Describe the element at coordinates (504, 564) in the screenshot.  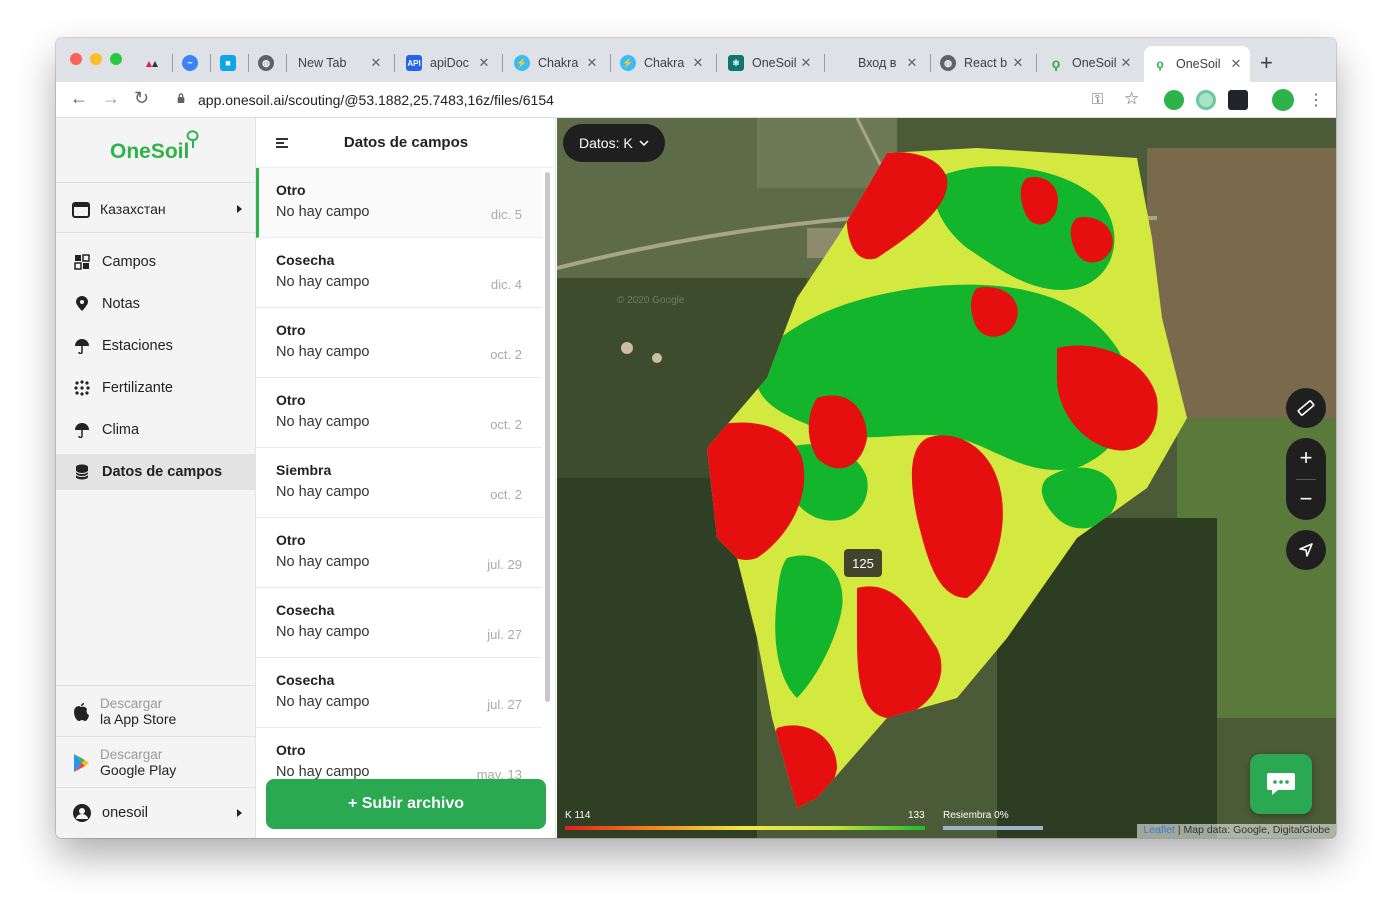
I see `file-date: jul. 29` at that location.